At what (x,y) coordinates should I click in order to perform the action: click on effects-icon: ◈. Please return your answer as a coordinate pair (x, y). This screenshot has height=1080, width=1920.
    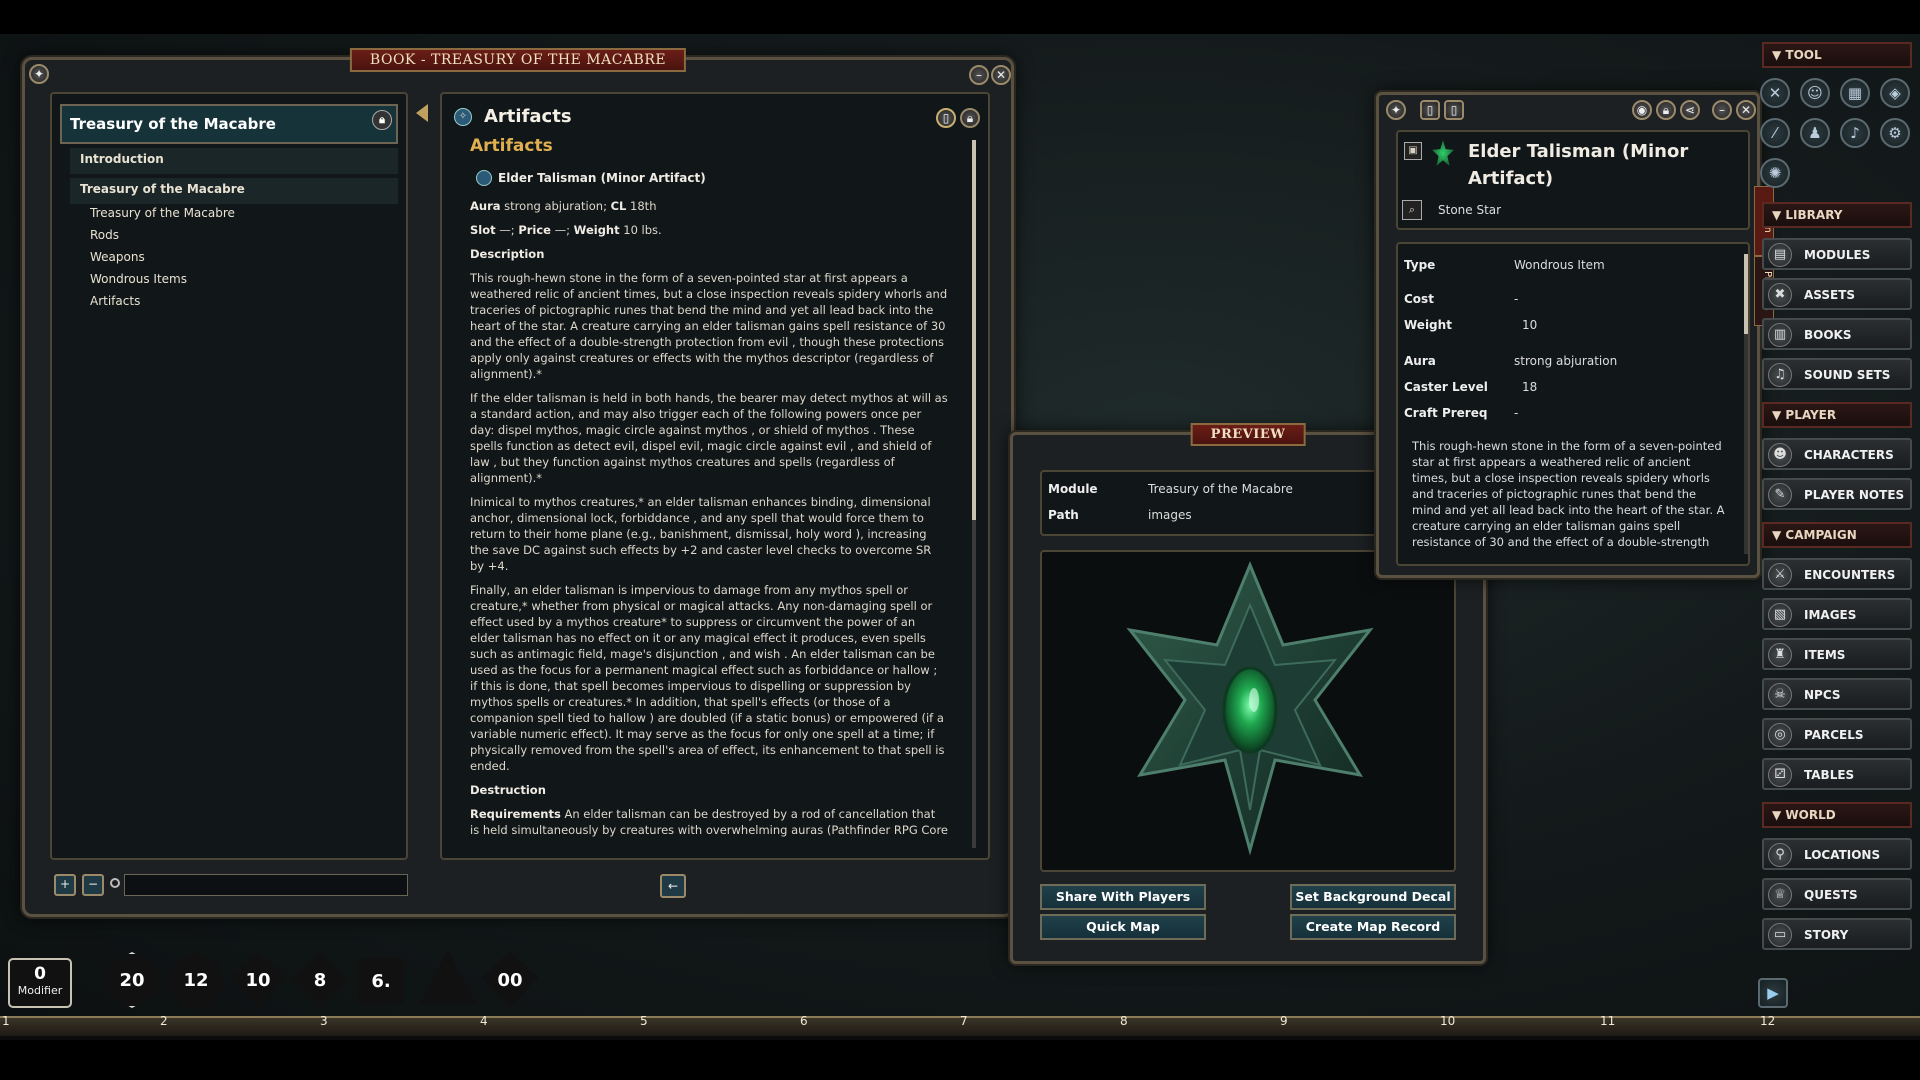
    Looking at the image, I should click on (1895, 93).